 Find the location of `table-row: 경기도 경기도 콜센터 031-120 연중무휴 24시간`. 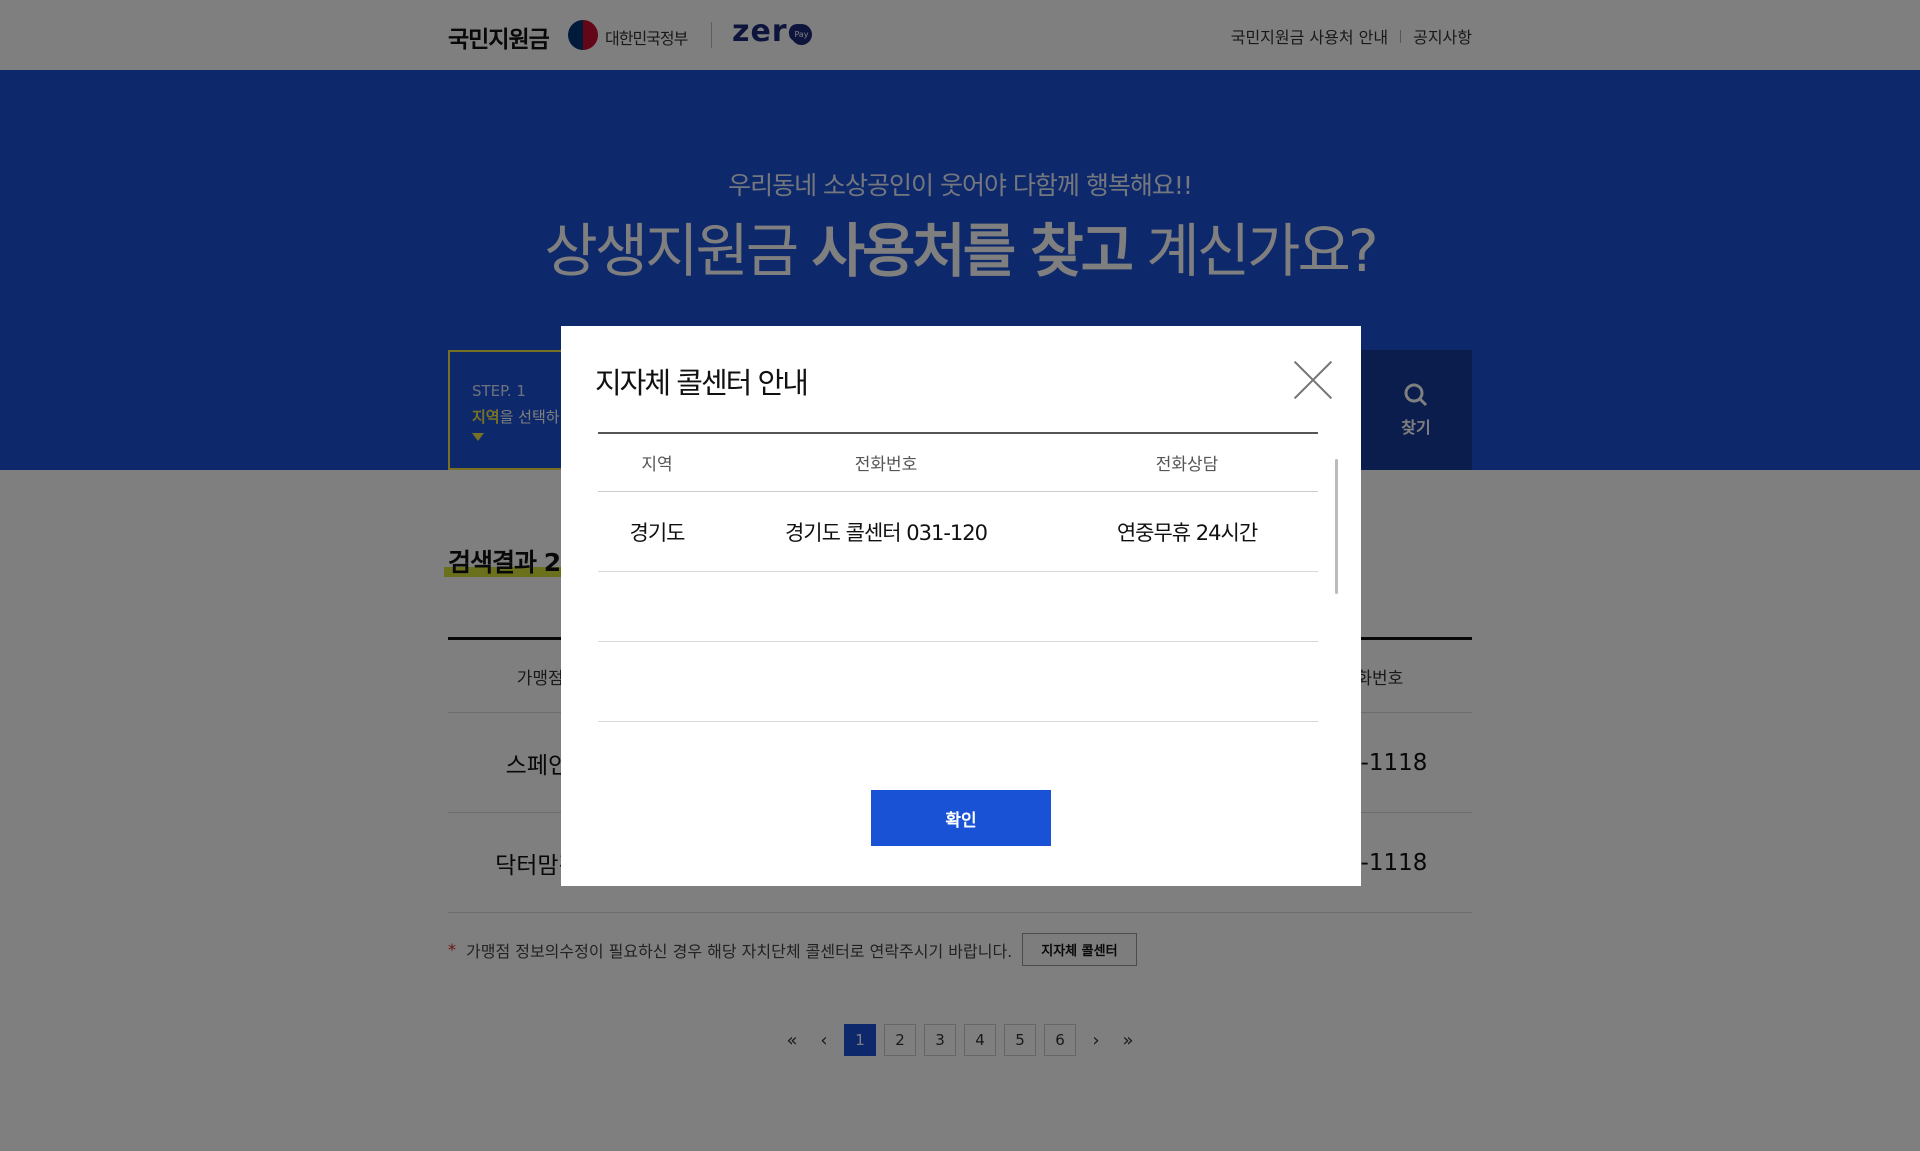

table-row: 경기도 경기도 콜센터 031-120 연중무휴 24시간 is located at coordinates (958, 532).